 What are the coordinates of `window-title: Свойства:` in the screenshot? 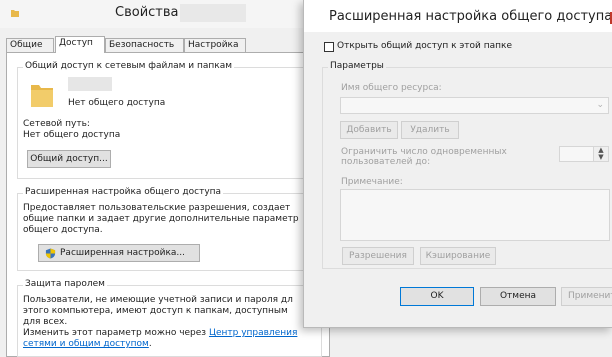 It's located at (149, 12).